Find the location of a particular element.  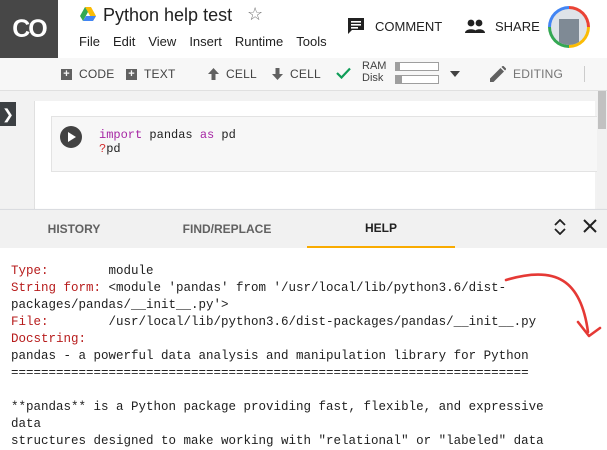

add-code-button: + CODE is located at coordinates (87, 74).